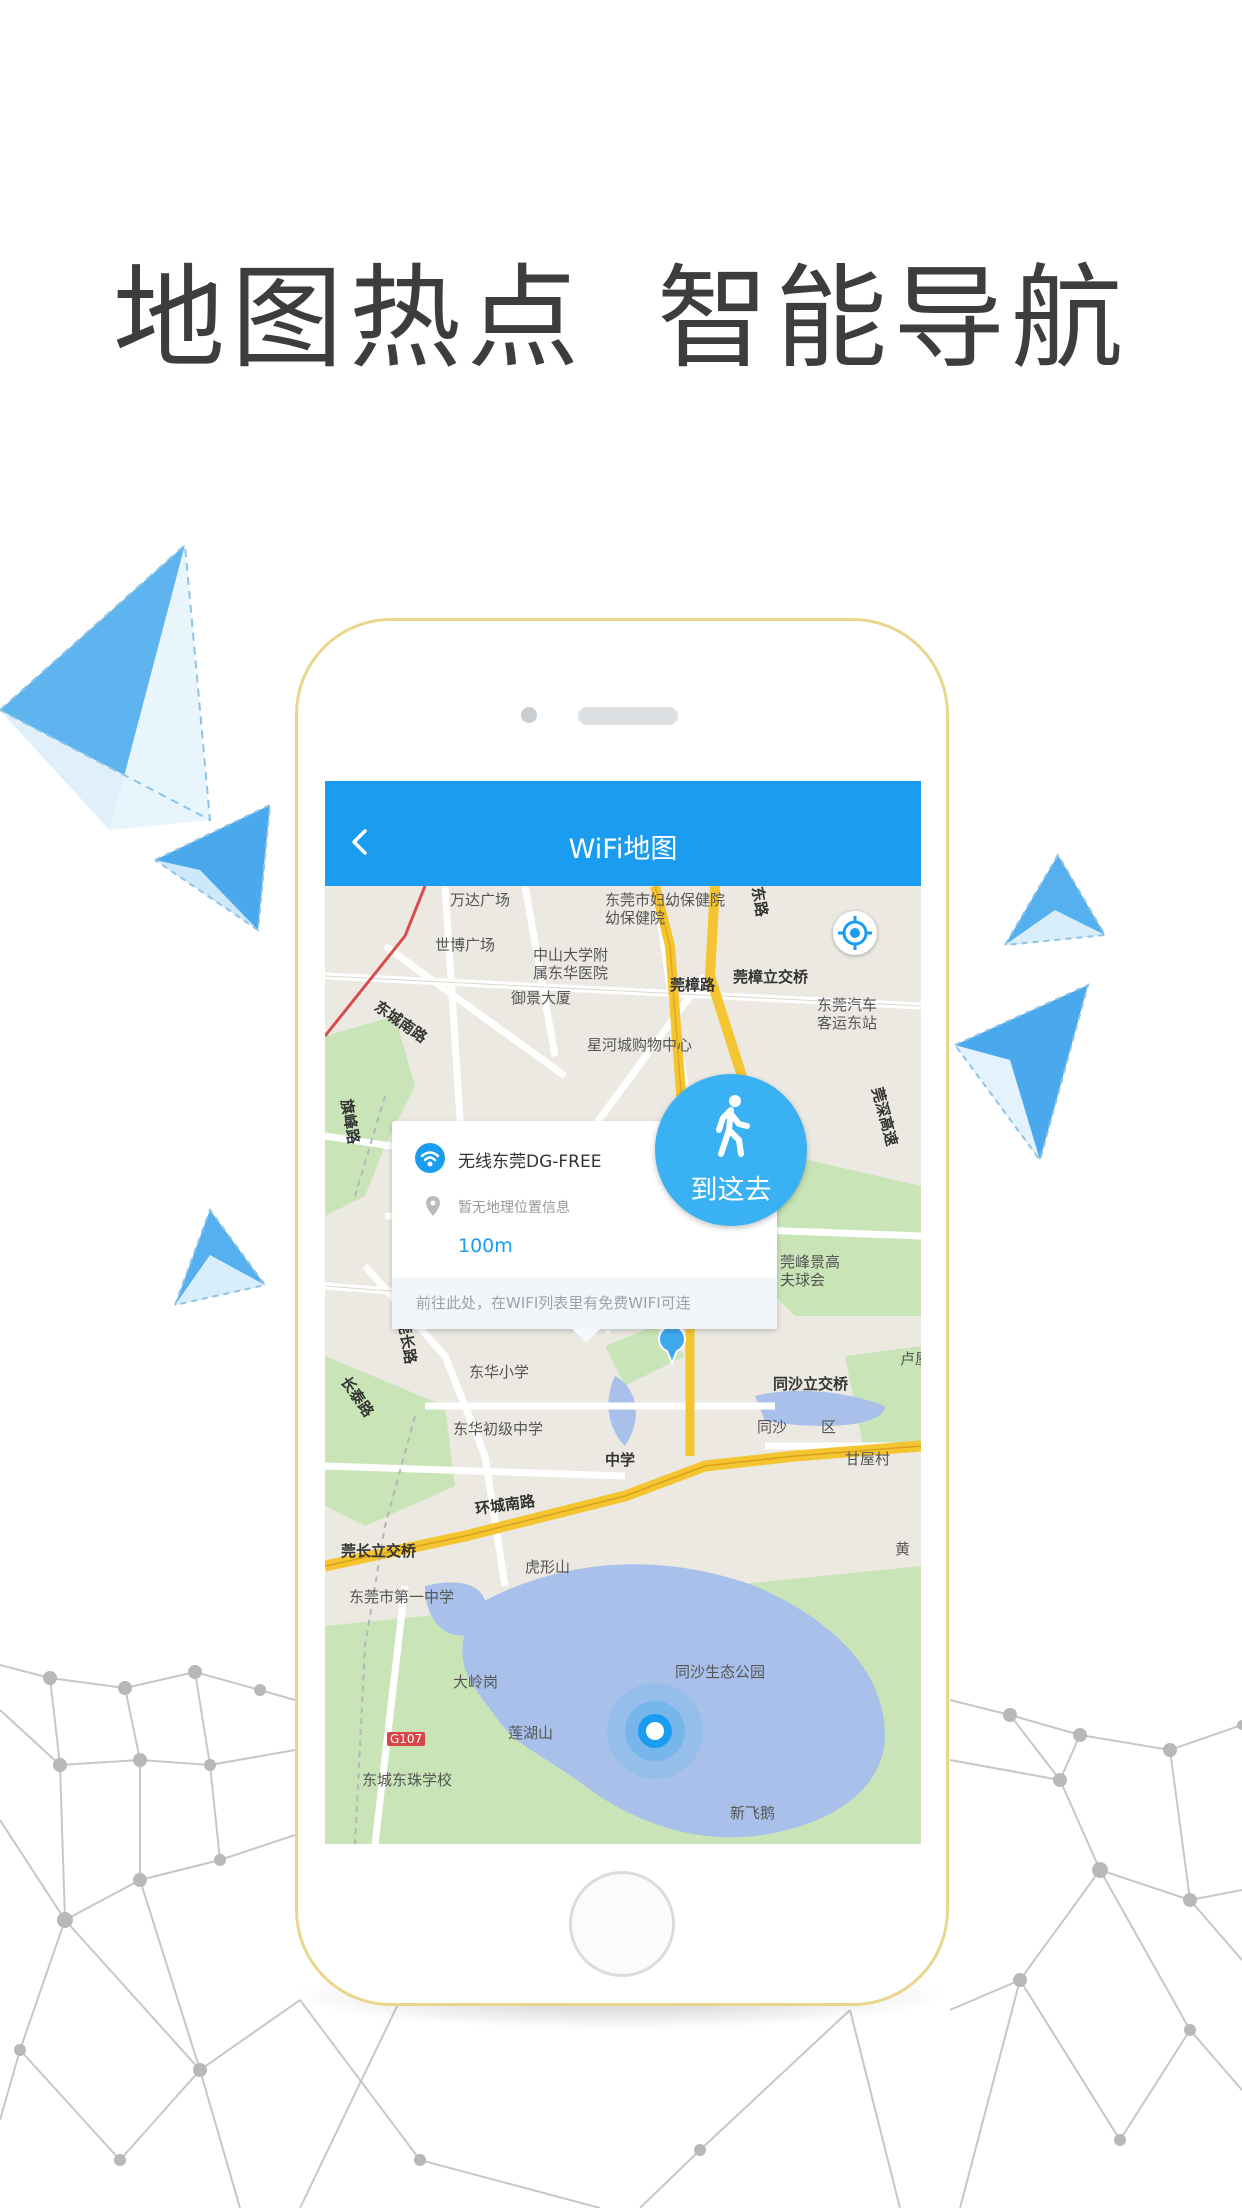 The image size is (1242, 2208). Describe the element at coordinates (847, 1023) in the screenshot. I see `map-label-bus2: 客运东站` at that location.